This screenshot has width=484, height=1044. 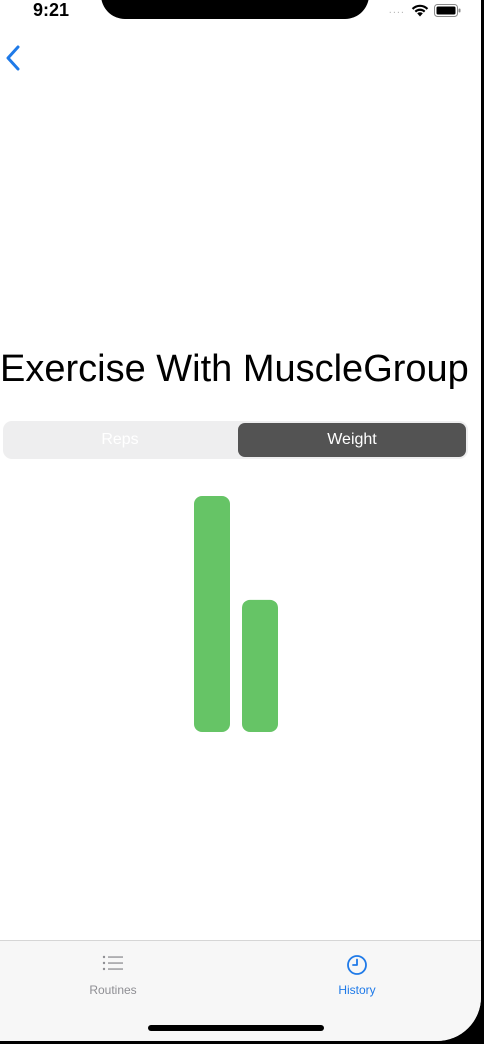 I want to click on tab-bar: Routines History, so click(x=240, y=990).